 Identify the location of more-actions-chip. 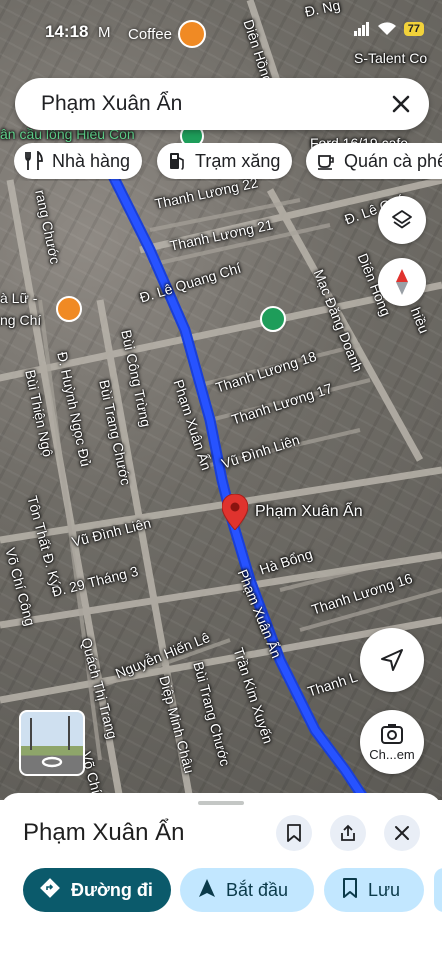
(438, 890).